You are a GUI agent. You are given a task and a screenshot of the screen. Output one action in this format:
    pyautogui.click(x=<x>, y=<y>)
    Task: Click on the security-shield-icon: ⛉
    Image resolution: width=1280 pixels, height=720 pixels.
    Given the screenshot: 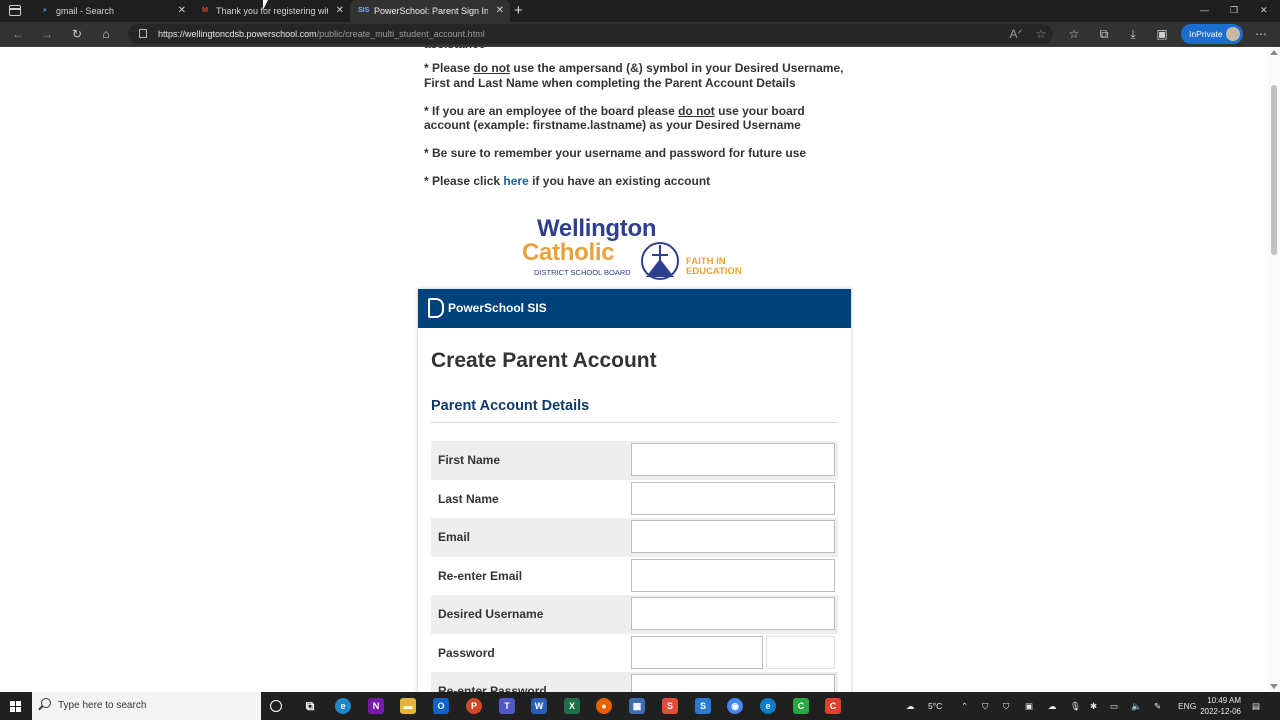 What is the action you would take?
    pyautogui.click(x=985, y=706)
    